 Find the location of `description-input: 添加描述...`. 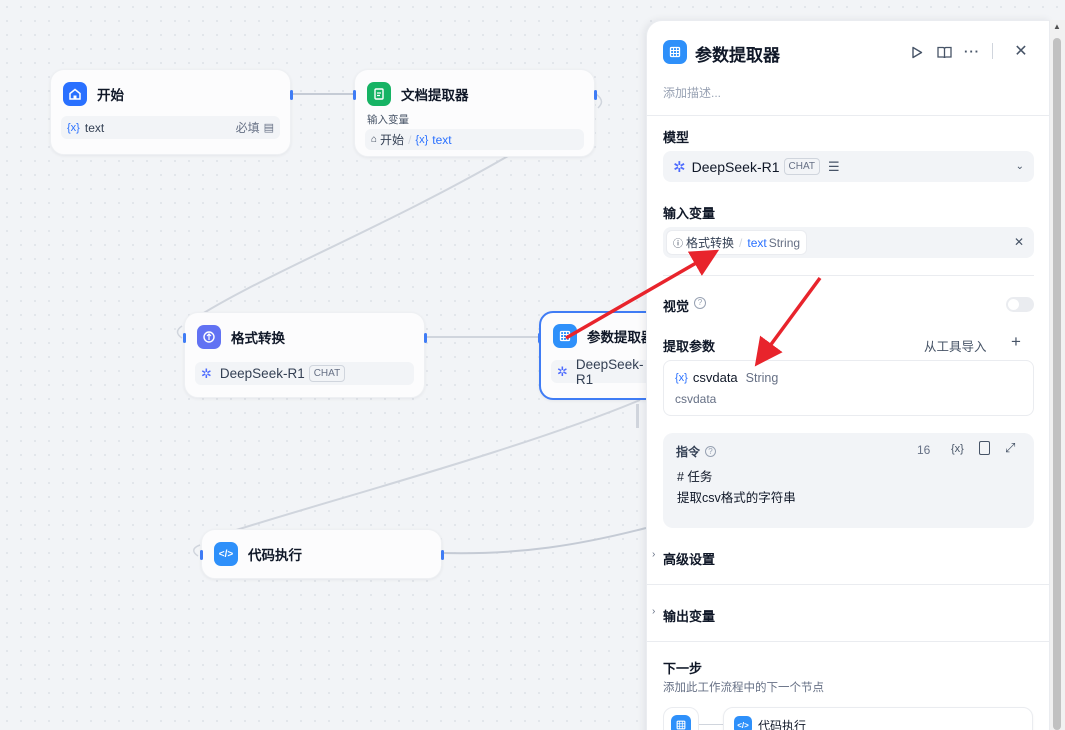

description-input: 添加描述... is located at coordinates (692, 92).